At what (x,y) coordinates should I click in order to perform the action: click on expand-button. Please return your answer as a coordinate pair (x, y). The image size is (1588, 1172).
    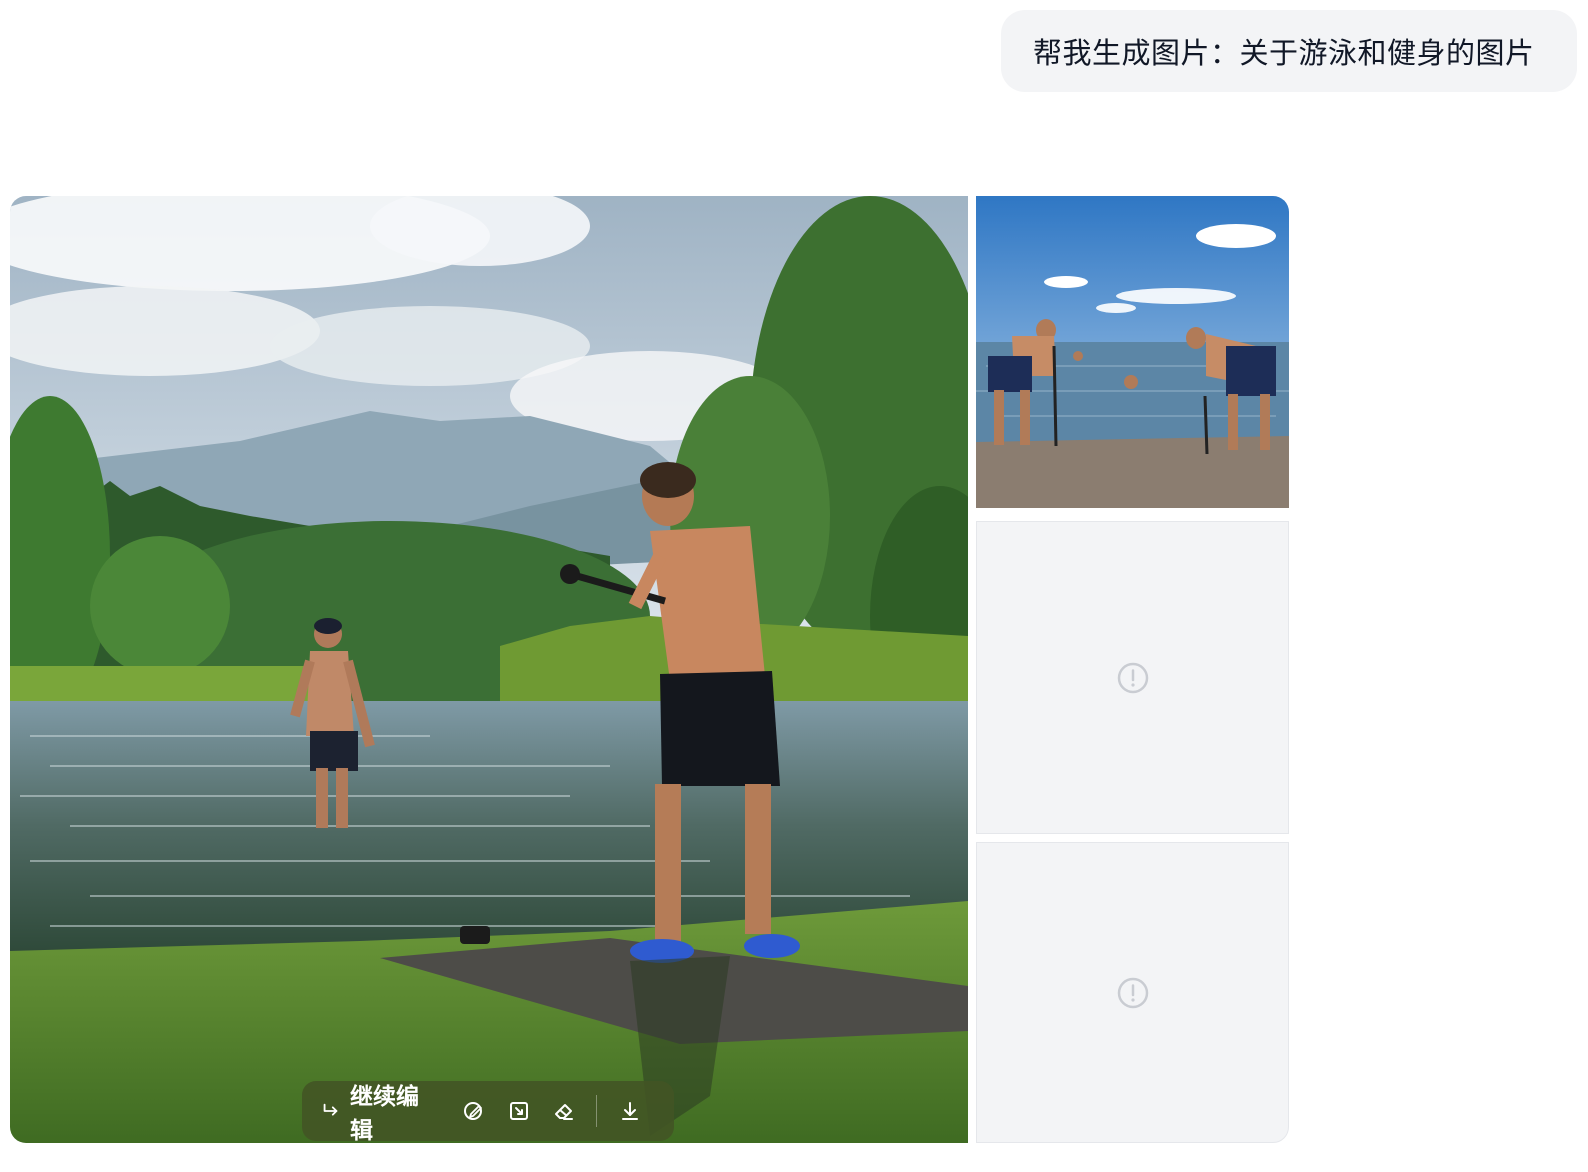
    Looking at the image, I should click on (519, 1111).